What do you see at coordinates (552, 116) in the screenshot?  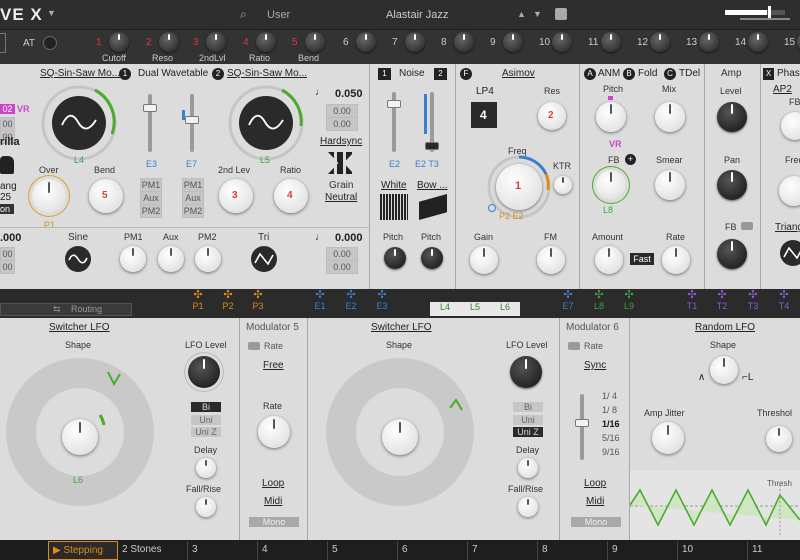 I see `res-knob: 2` at bounding box center [552, 116].